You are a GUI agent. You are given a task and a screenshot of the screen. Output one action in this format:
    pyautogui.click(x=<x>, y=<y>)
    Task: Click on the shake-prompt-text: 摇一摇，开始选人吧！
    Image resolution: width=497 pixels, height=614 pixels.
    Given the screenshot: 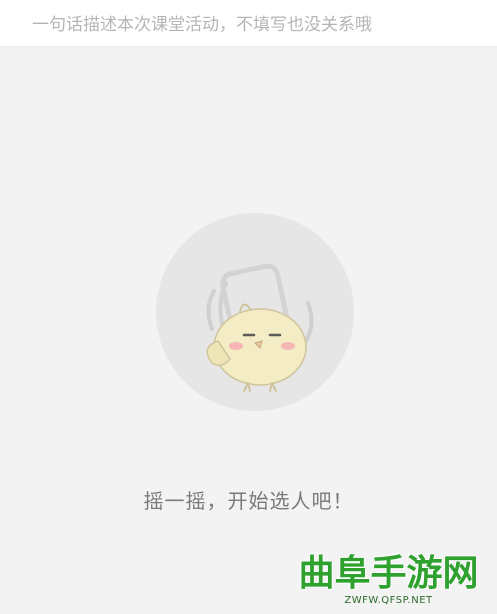 What is the action you would take?
    pyautogui.click(x=248, y=501)
    